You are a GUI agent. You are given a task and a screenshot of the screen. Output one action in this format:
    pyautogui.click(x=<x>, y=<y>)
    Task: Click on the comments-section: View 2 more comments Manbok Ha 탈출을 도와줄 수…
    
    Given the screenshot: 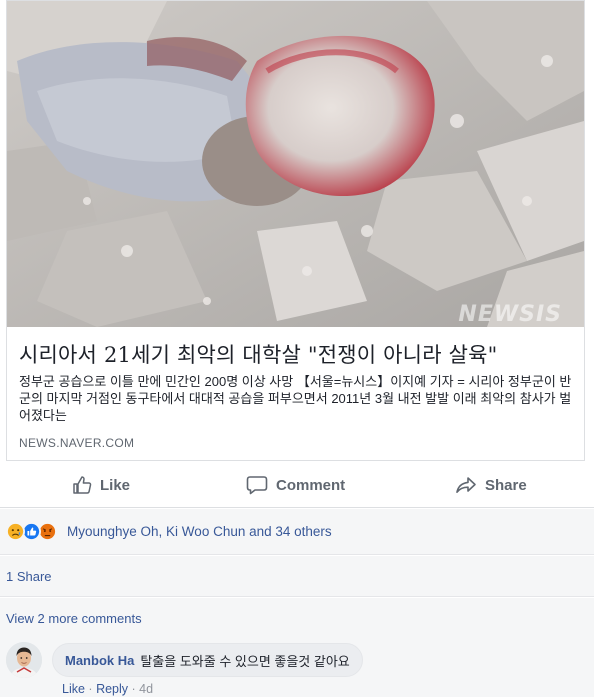 What is the action you would take?
    pyautogui.click(x=297, y=647)
    